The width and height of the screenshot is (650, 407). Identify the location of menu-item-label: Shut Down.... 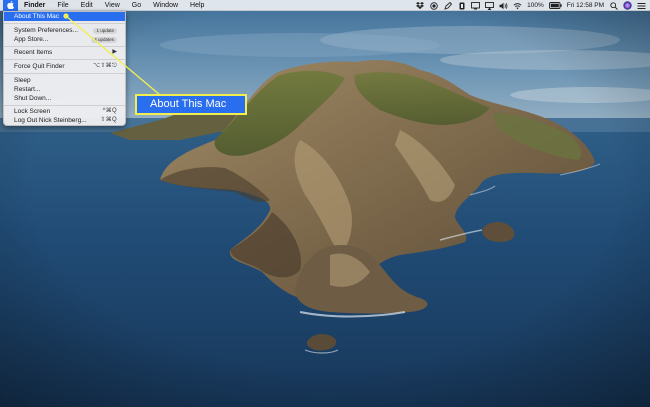
(33, 98).